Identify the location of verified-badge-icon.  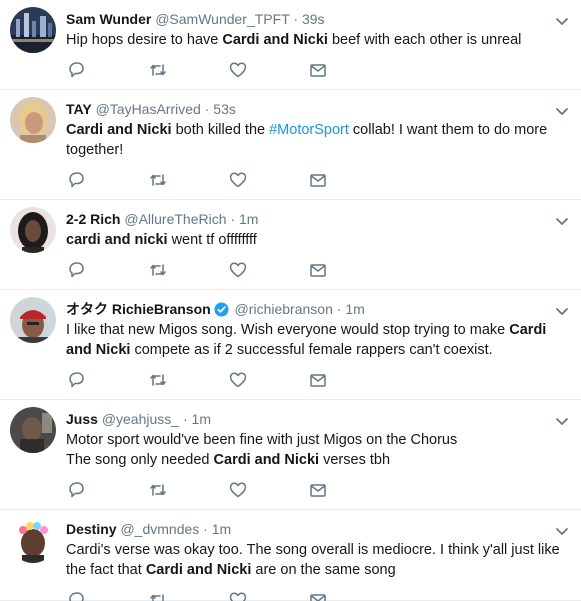
(221, 311).